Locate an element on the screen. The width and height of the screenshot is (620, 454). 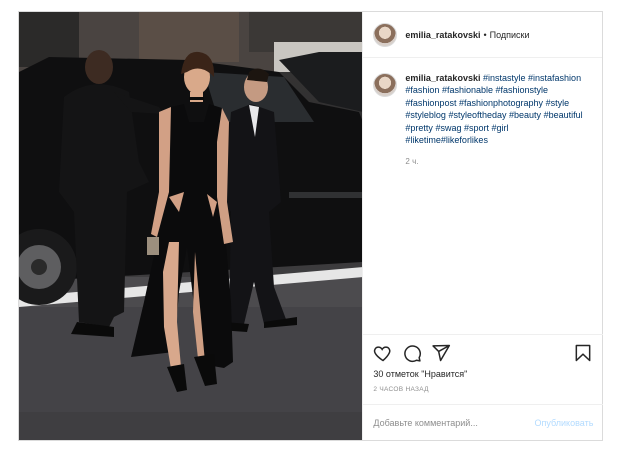
hashtag-link: #fashionstyle is located at coordinates (522, 90).